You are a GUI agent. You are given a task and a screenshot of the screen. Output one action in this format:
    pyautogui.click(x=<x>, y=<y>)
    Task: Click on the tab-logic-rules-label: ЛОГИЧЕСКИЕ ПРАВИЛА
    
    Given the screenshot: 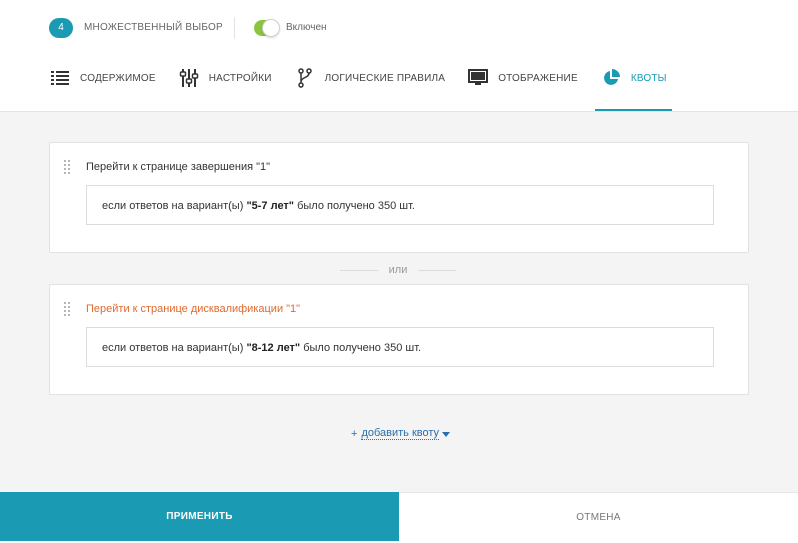 What is the action you would take?
    pyautogui.click(x=385, y=78)
    